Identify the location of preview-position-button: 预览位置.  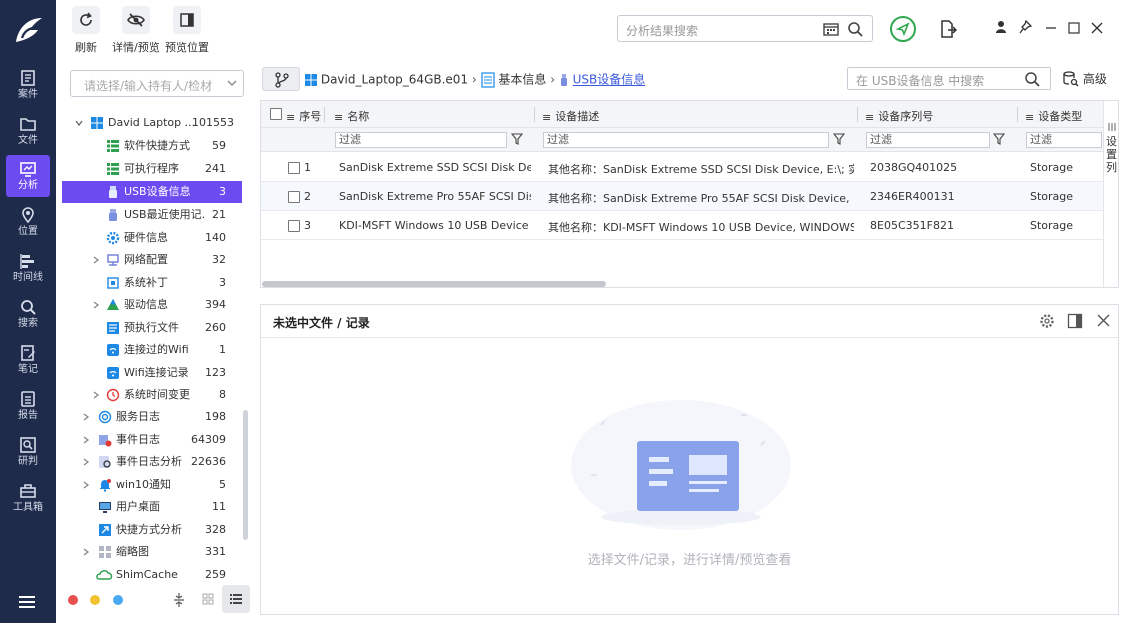
(187, 30).